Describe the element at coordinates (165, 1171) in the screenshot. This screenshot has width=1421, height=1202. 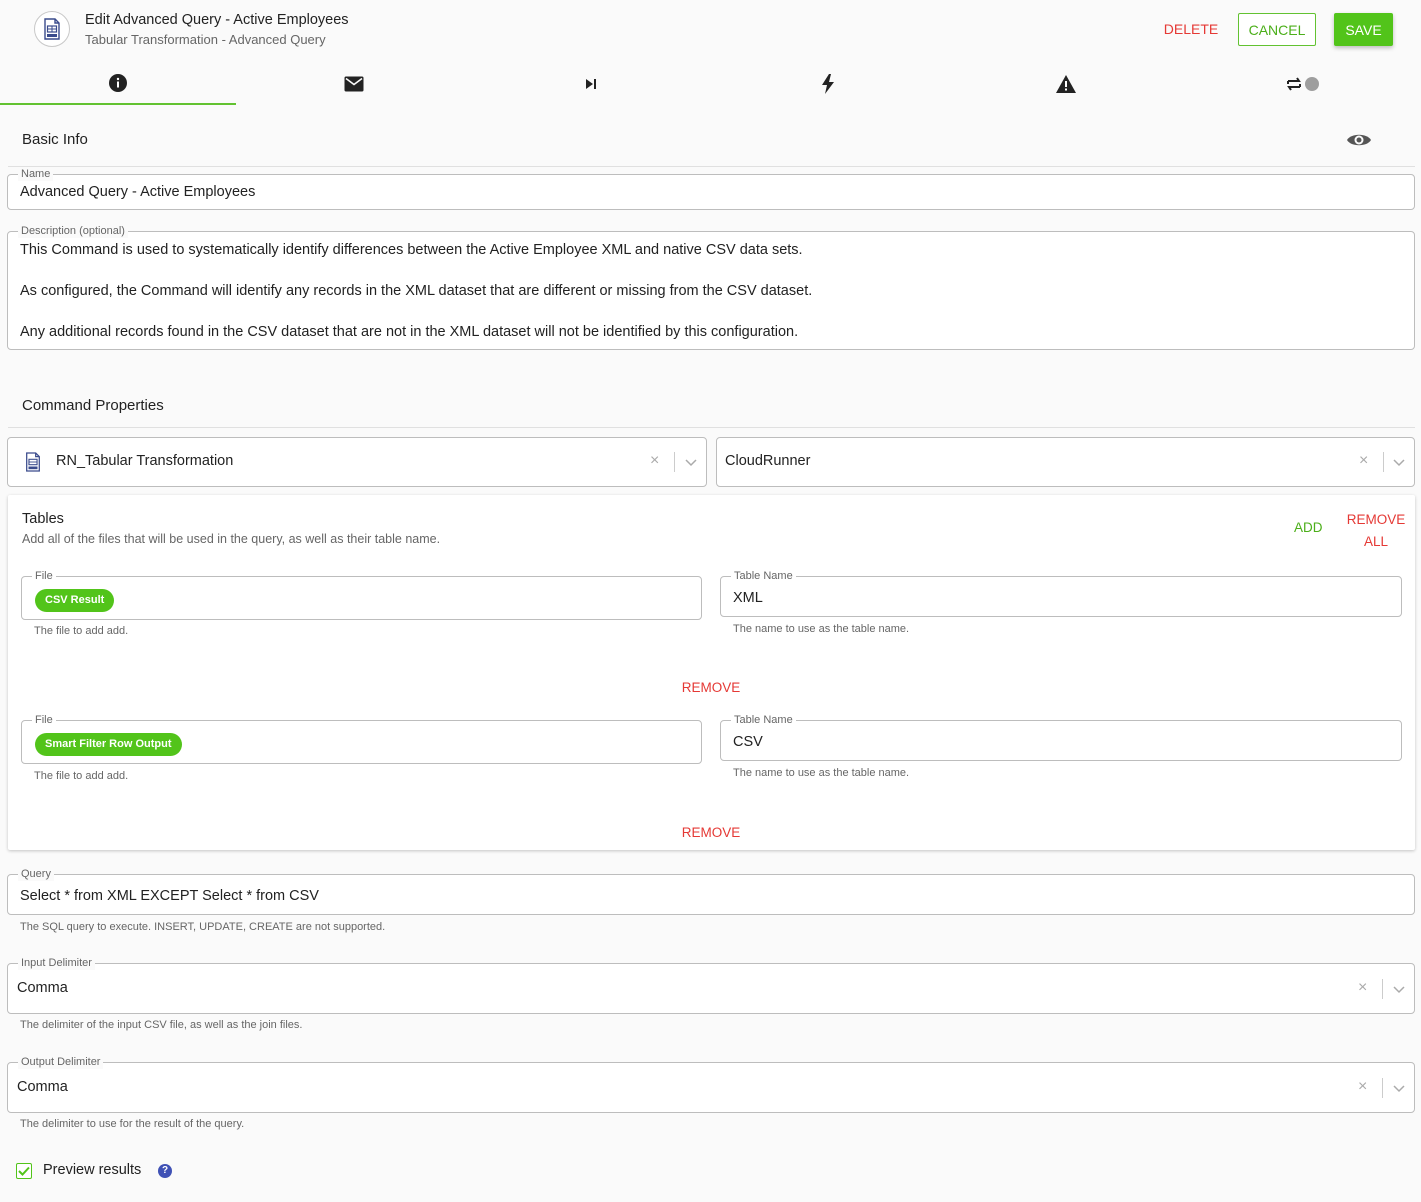
I see `help-icon: ?` at that location.